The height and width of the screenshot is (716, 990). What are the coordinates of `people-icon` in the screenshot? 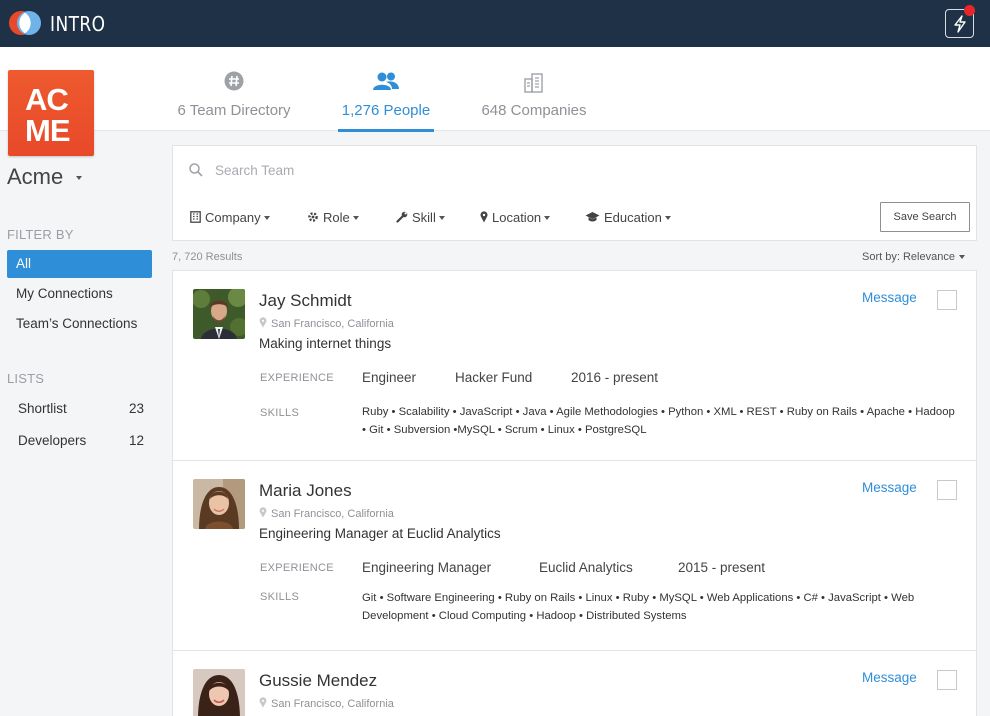 It's located at (386, 81).